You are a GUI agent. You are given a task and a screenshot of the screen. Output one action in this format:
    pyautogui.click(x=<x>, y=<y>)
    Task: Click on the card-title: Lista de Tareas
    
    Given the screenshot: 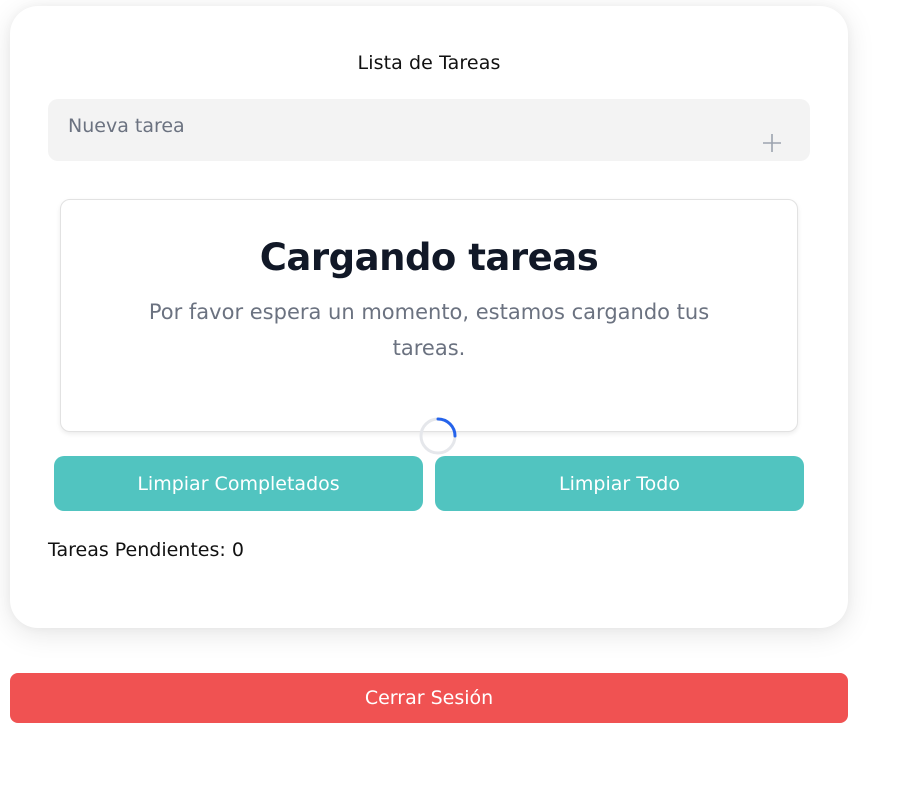 What is the action you would take?
    pyautogui.click(x=429, y=63)
    